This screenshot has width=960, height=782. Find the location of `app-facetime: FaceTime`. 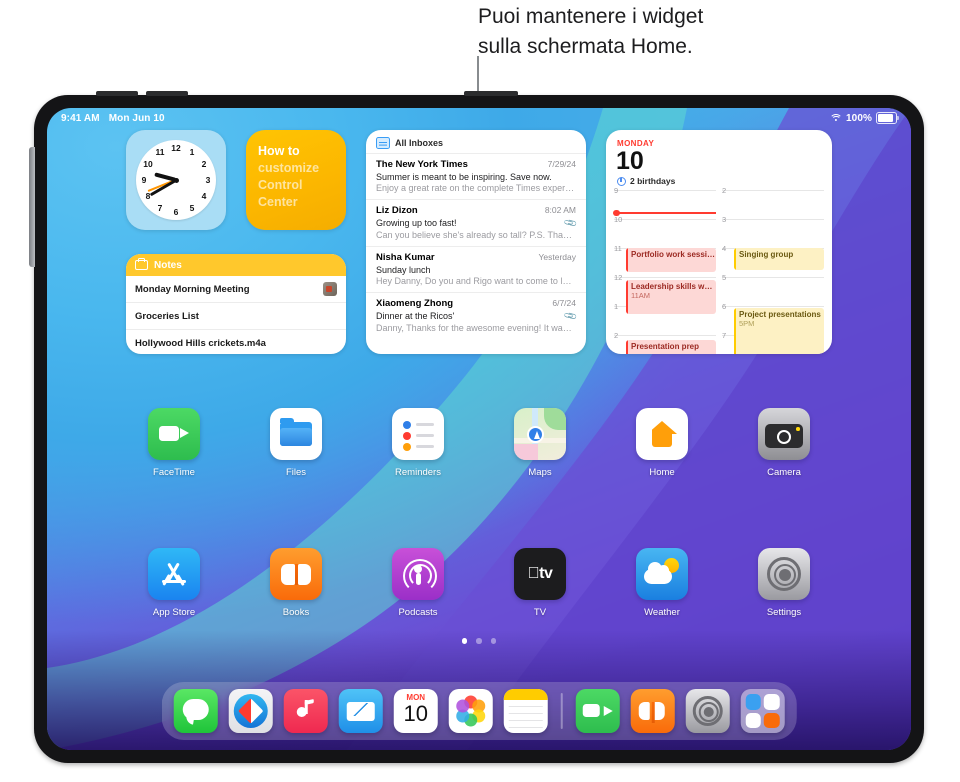

app-facetime: FaceTime is located at coordinates (174, 443).